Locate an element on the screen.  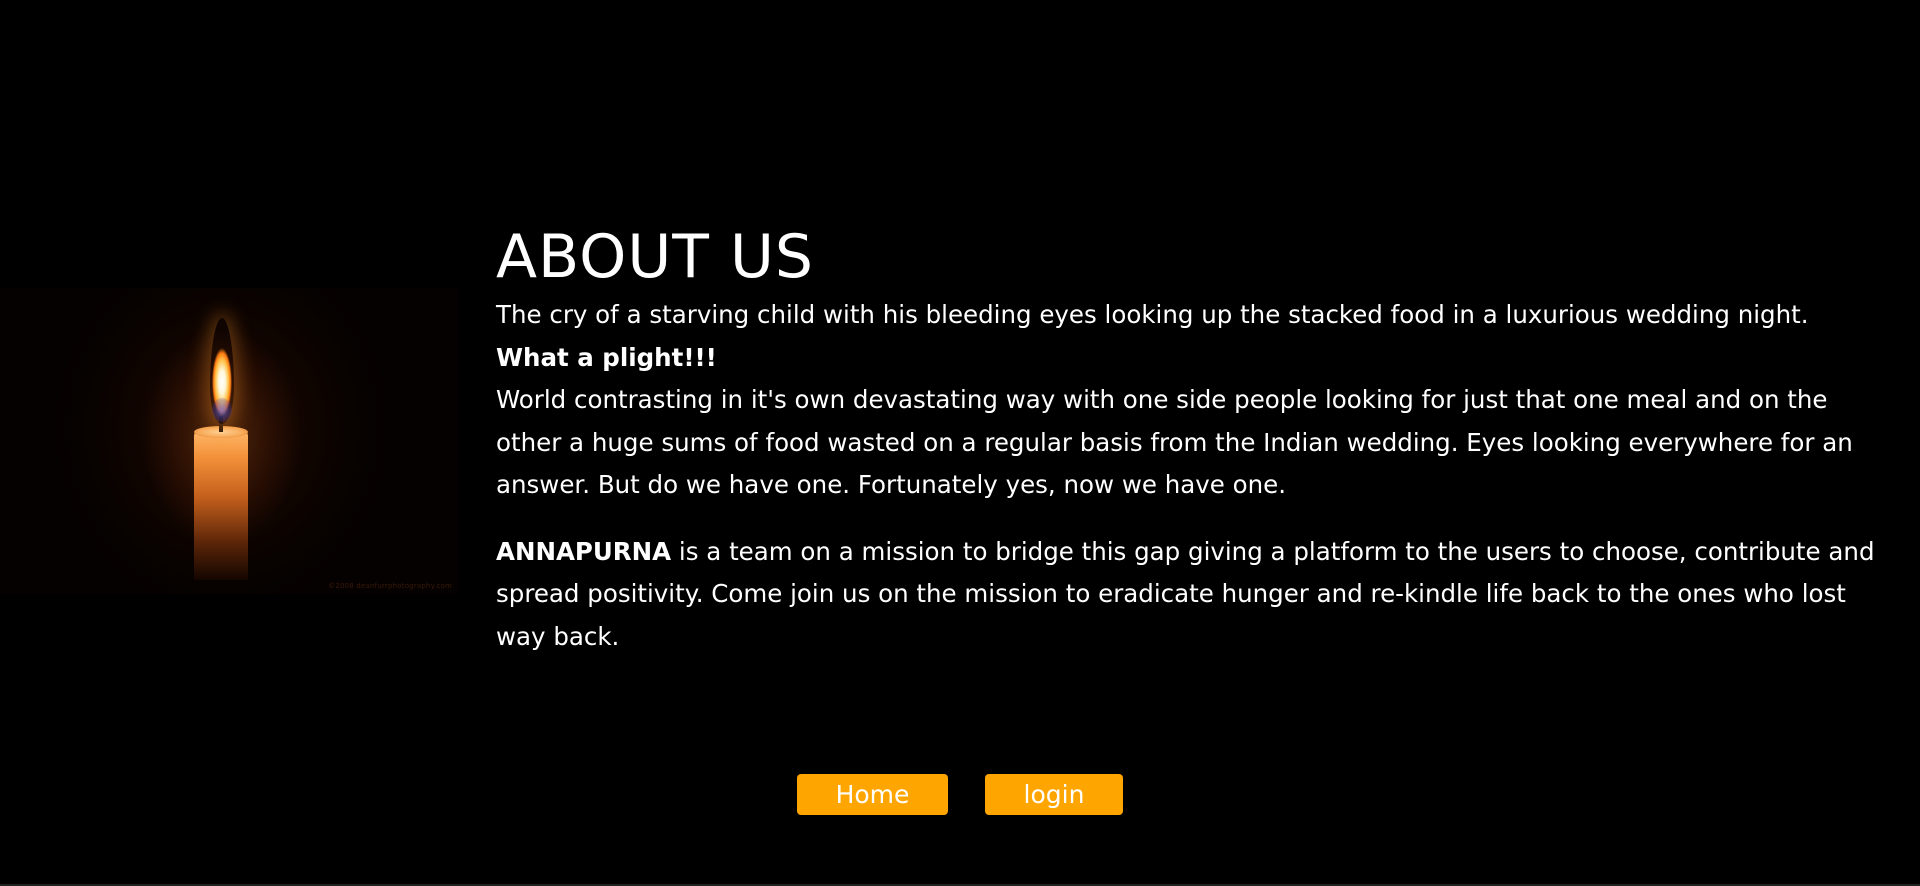
image-watermark: ©2008 deanfurrphotography.com is located at coordinates (390, 586).